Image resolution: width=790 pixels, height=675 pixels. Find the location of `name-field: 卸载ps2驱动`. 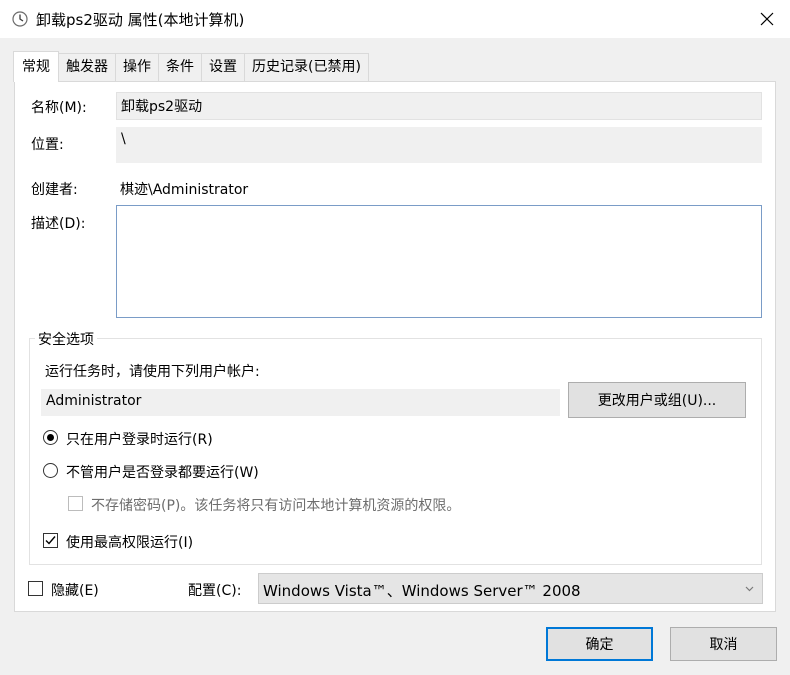

name-field: 卸载ps2驱动 is located at coordinates (439, 106).